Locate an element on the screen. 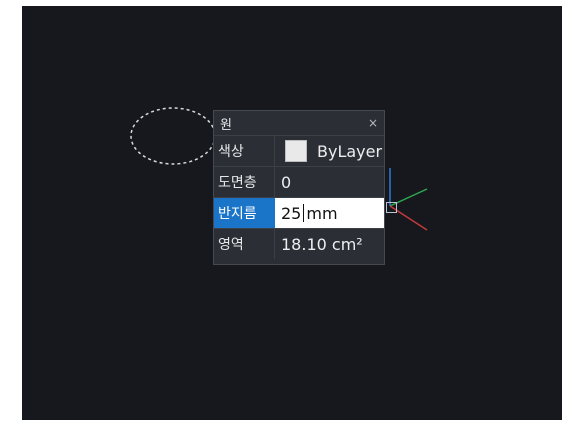 This screenshot has width=562, height=421. property-row-area: 영역 18.10 cm² is located at coordinates (299, 243).